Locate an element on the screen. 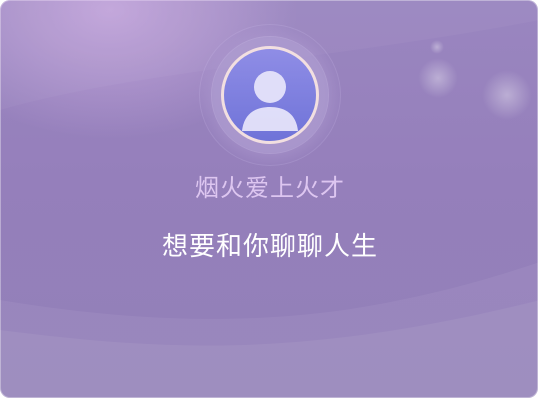 This screenshot has width=540, height=400. invite-message: 想要和你聊聊人生 is located at coordinates (269, 247).